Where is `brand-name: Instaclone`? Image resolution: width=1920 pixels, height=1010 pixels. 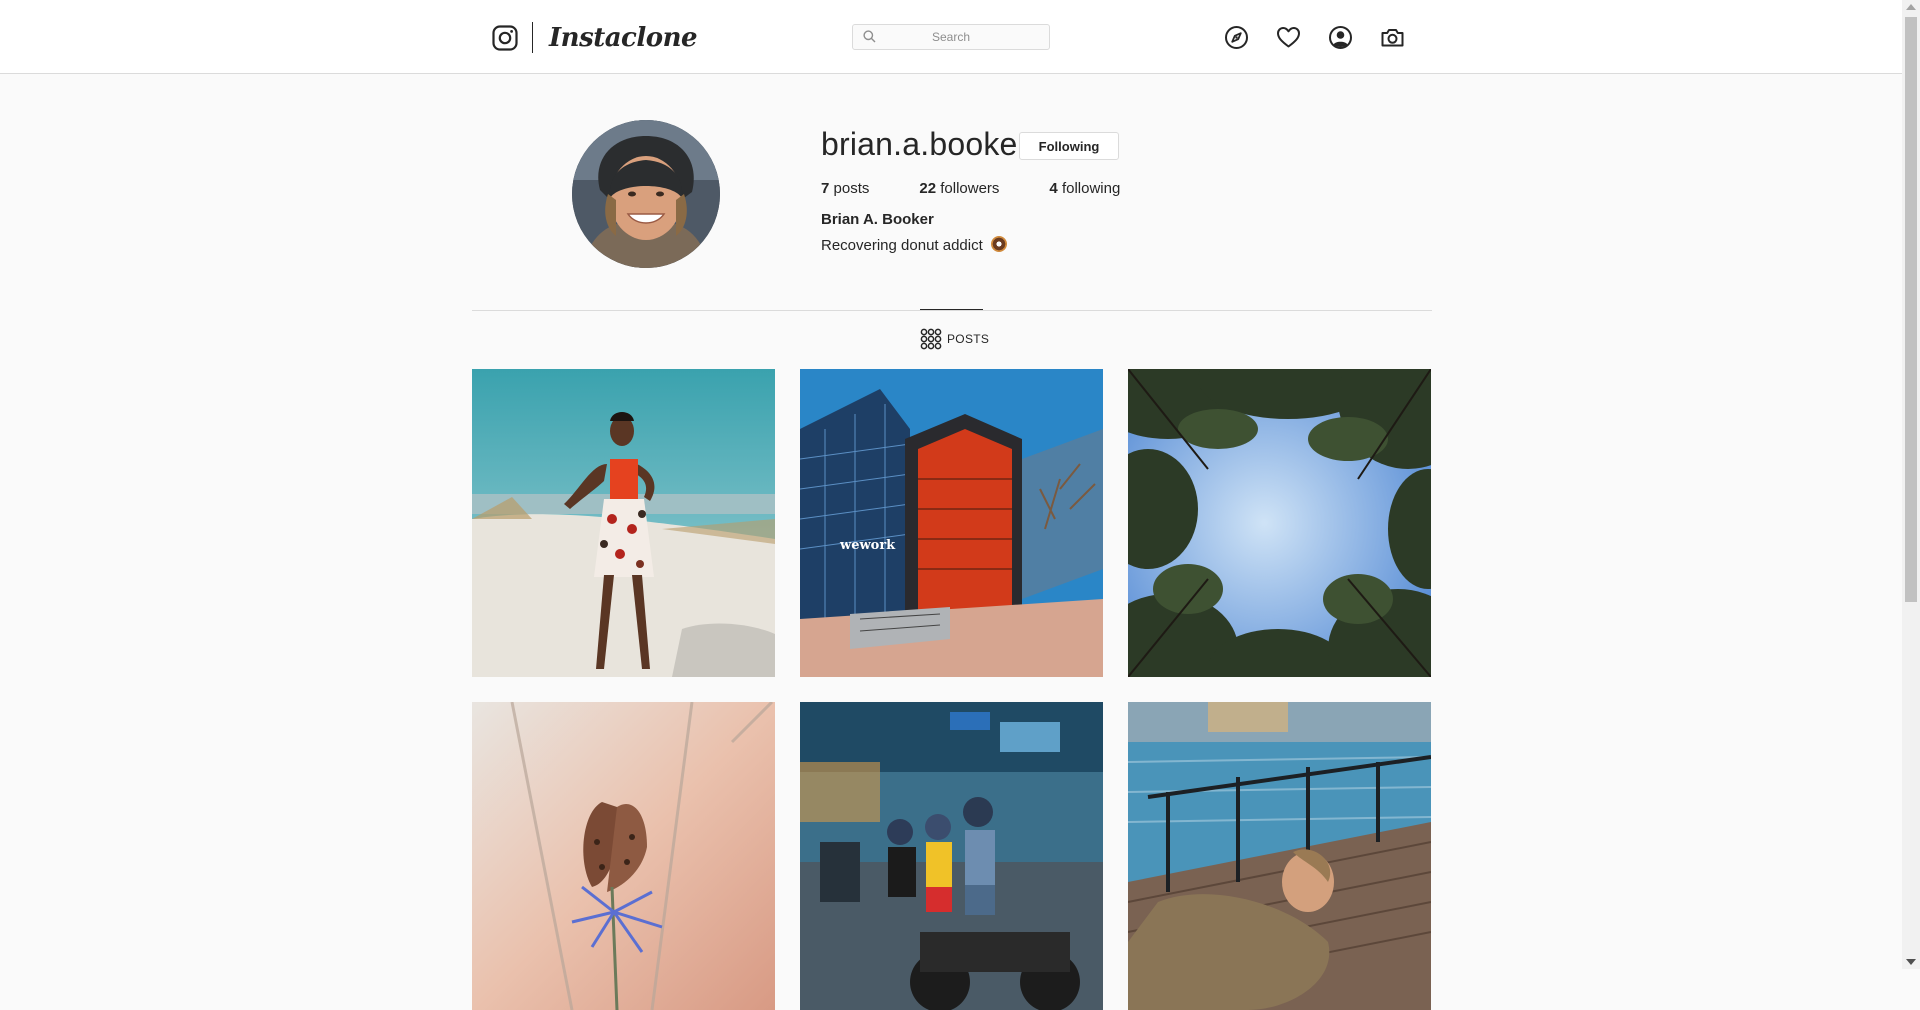
brand-name: Instaclone is located at coordinates (623, 37).